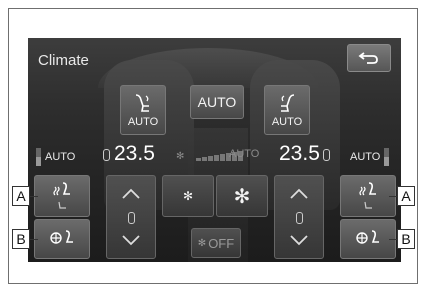 The width and height of the screenshot is (426, 292). I want to click on driver-seat-ventilation-button, so click(62, 239).